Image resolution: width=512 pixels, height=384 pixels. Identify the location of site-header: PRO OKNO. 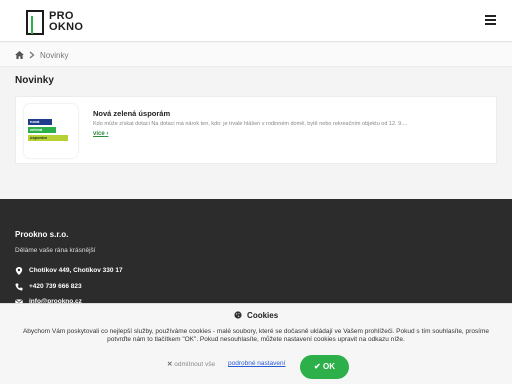
(256, 21).